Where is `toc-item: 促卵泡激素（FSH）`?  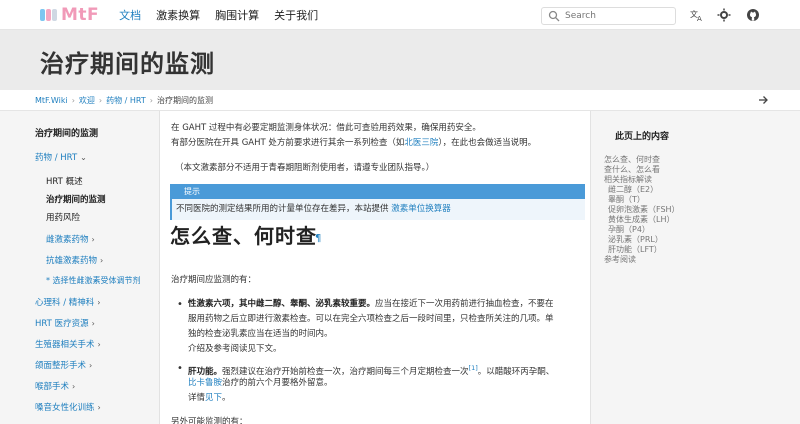 toc-item: 促卵泡激素（FSH） is located at coordinates (644, 210).